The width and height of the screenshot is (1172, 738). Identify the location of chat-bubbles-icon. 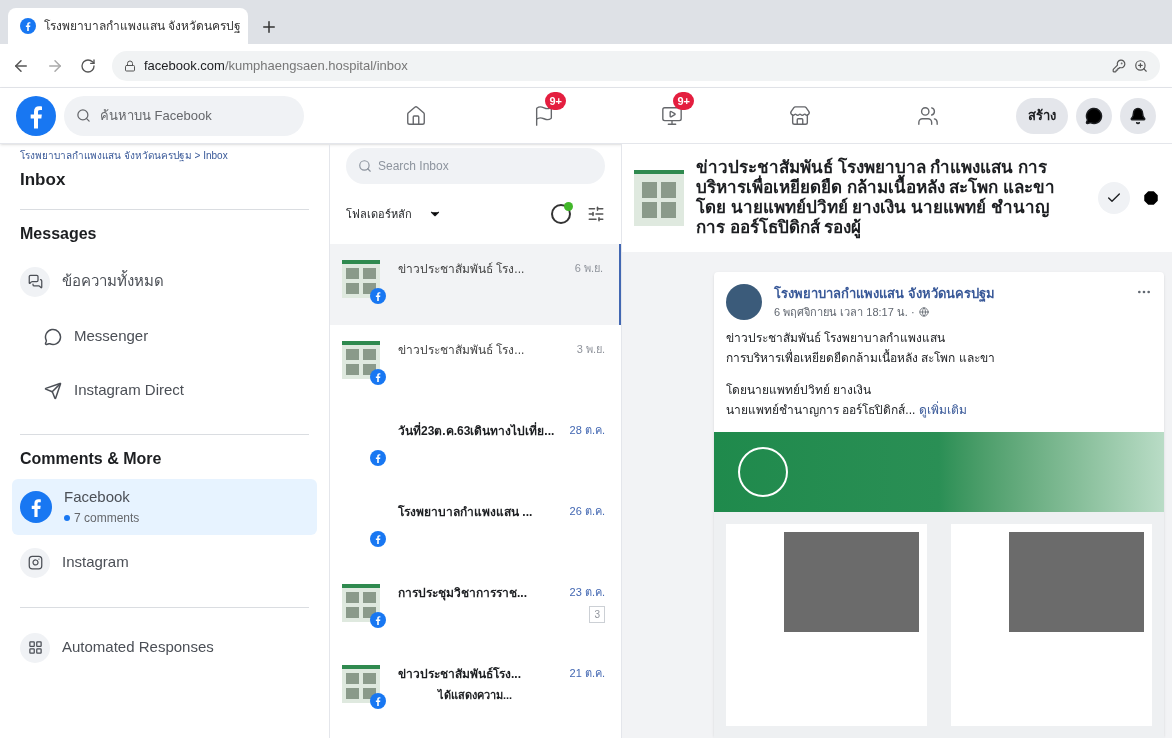
(35, 281).